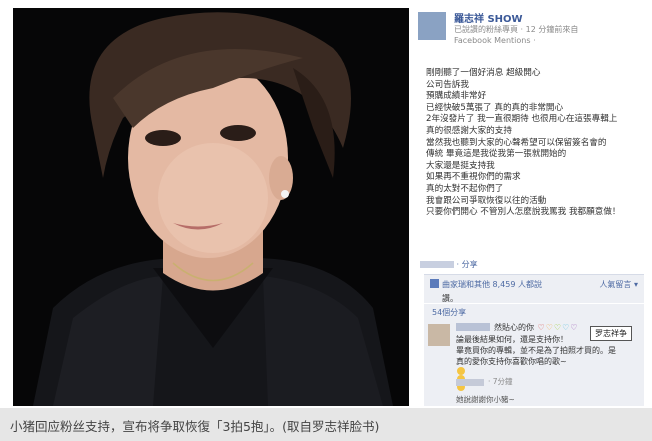 The width and height of the screenshot is (652, 441). I want to click on comment-meta: · 7分鐘, so click(484, 381).